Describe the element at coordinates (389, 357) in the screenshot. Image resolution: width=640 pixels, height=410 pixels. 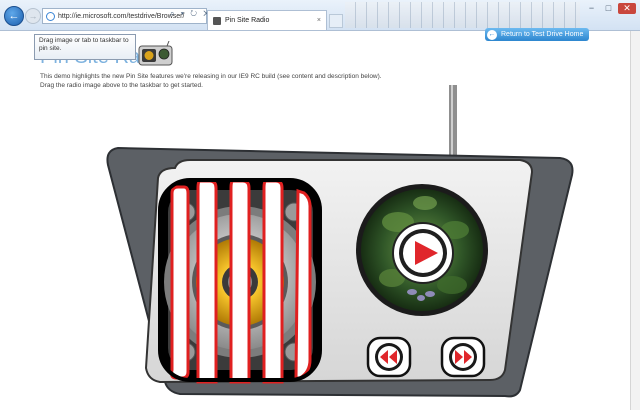
I see `rewind-button` at that location.